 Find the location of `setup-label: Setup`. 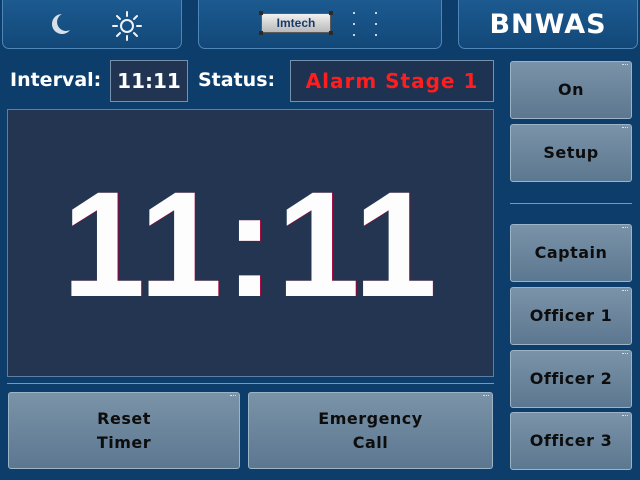

setup-label: Setup is located at coordinates (571, 152).